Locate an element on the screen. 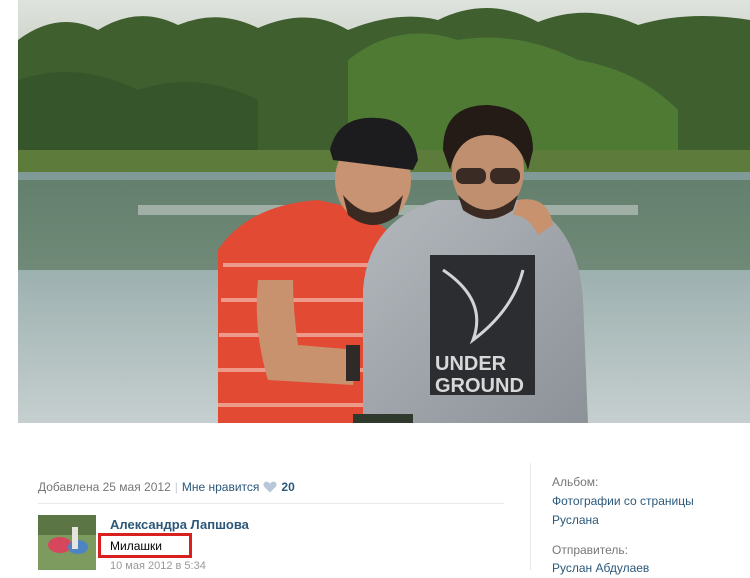  comment-date: 10 мая 2012 в 5:34 is located at coordinates (158, 566).